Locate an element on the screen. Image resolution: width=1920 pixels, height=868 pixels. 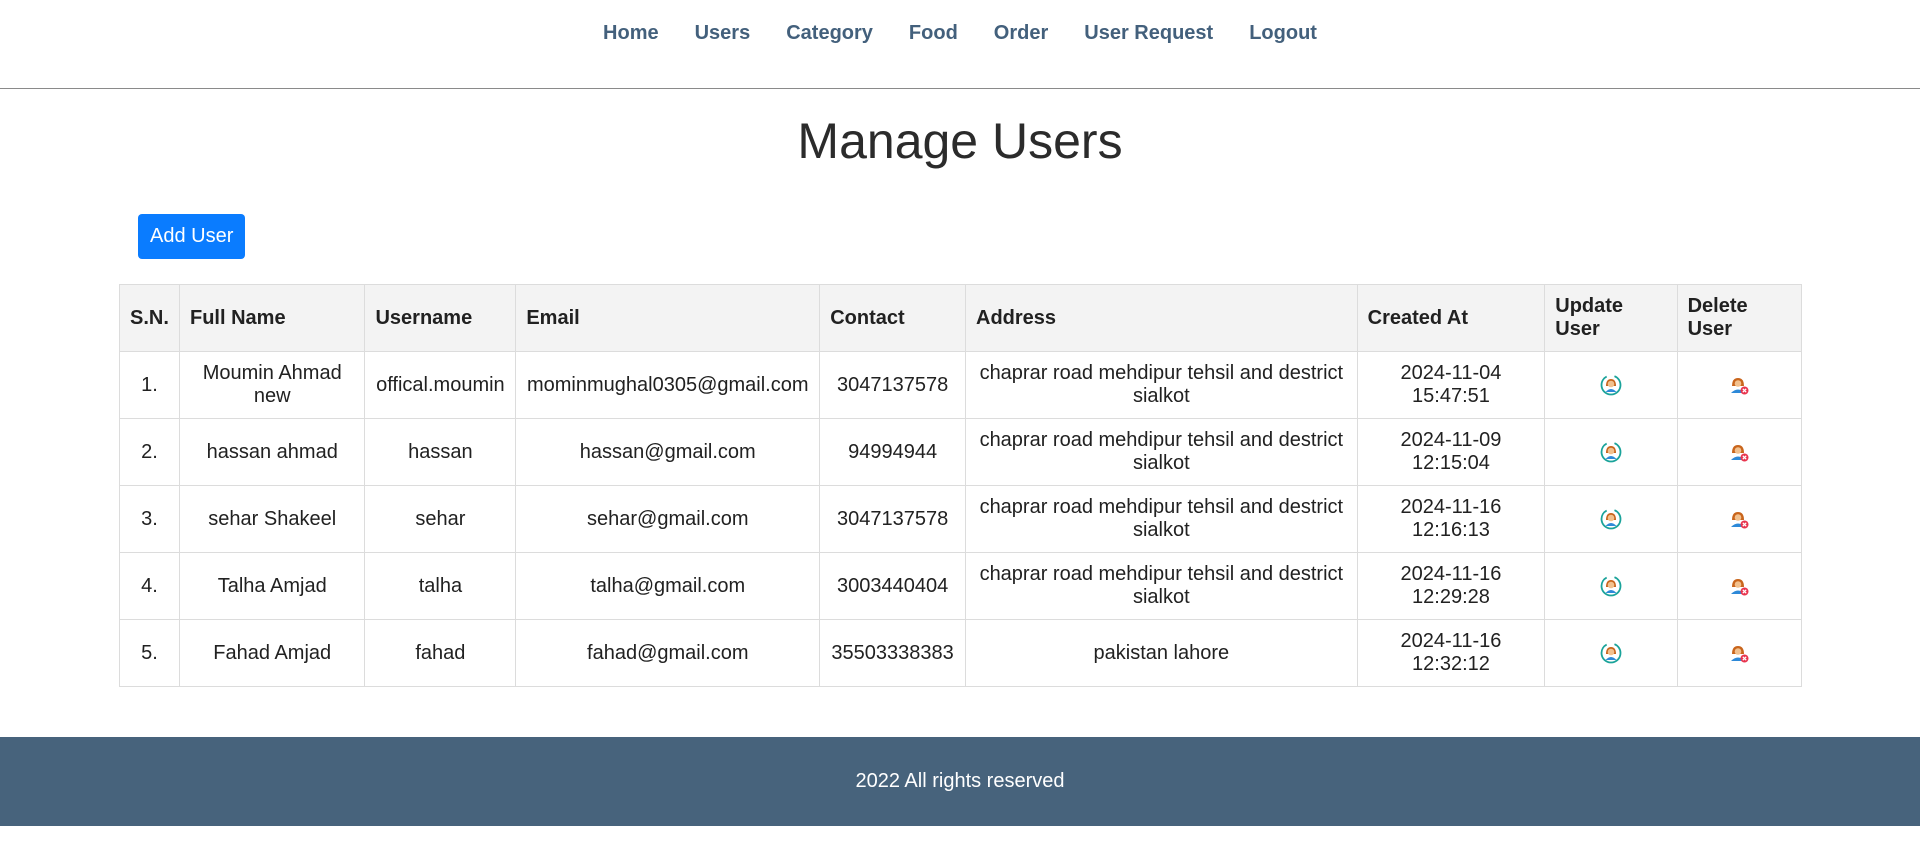
header-email: Email is located at coordinates (668, 318).